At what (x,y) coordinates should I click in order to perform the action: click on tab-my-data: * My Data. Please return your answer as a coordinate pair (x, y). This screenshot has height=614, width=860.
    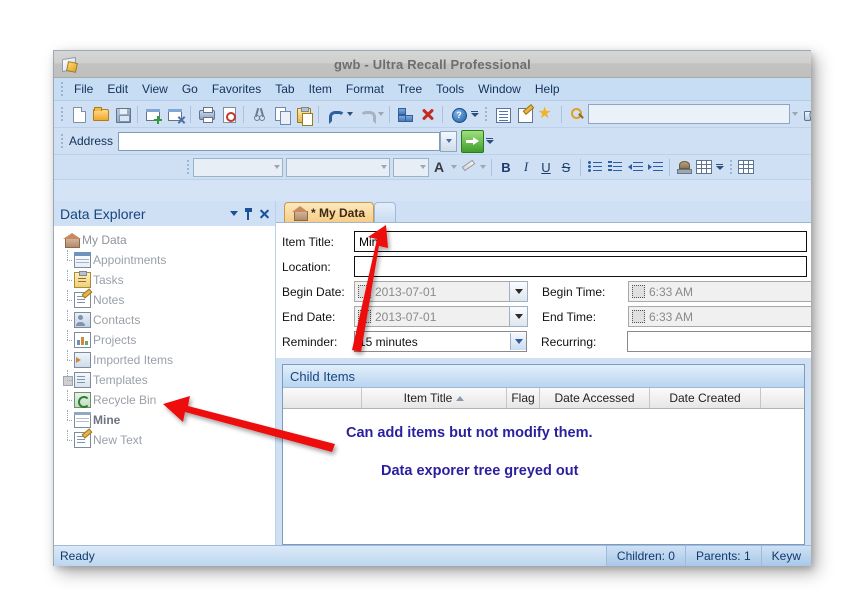
    Looking at the image, I should click on (329, 212).